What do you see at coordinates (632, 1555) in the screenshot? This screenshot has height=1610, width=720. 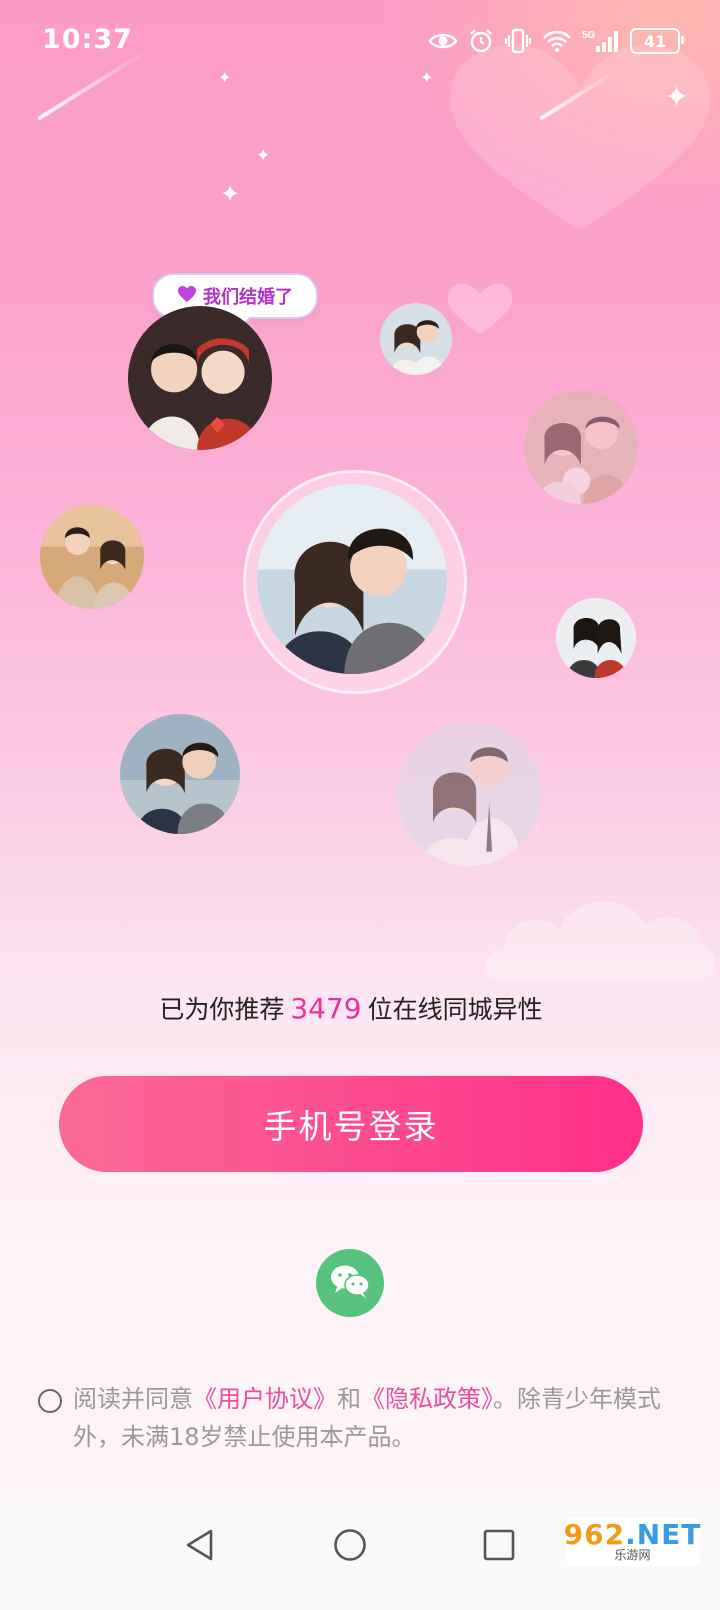 I see `watermark-subtitle: 乐游网` at bounding box center [632, 1555].